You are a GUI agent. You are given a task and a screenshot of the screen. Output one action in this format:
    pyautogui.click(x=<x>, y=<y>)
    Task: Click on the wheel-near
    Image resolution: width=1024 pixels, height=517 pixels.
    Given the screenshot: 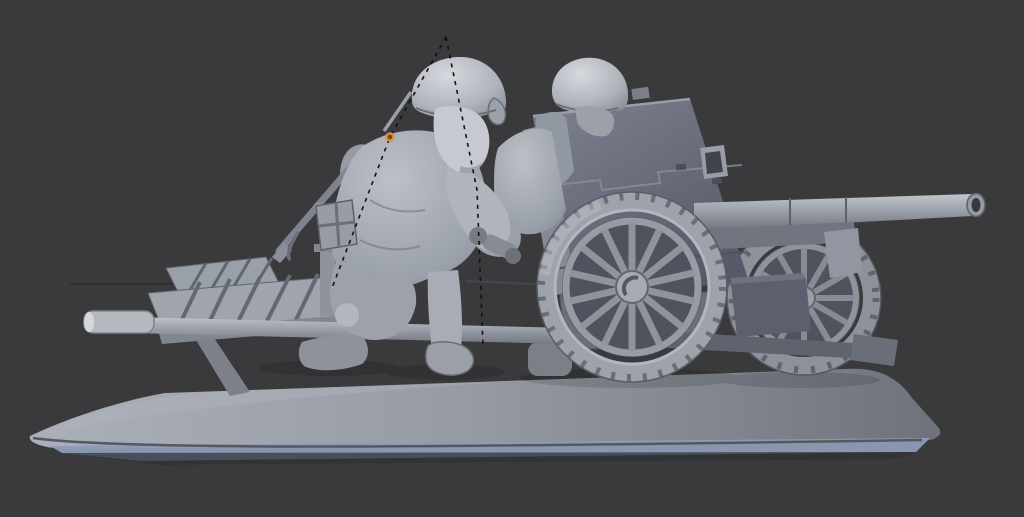 What is the action you would take?
    pyautogui.click(x=632, y=287)
    